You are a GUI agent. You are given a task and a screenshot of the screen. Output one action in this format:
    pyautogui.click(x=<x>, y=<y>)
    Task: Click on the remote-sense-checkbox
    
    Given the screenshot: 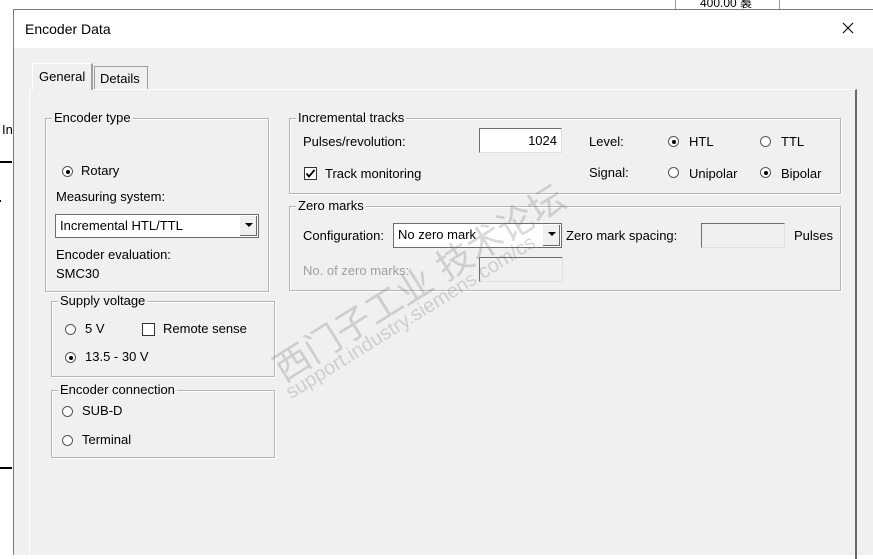 What is the action you would take?
    pyautogui.click(x=148, y=329)
    